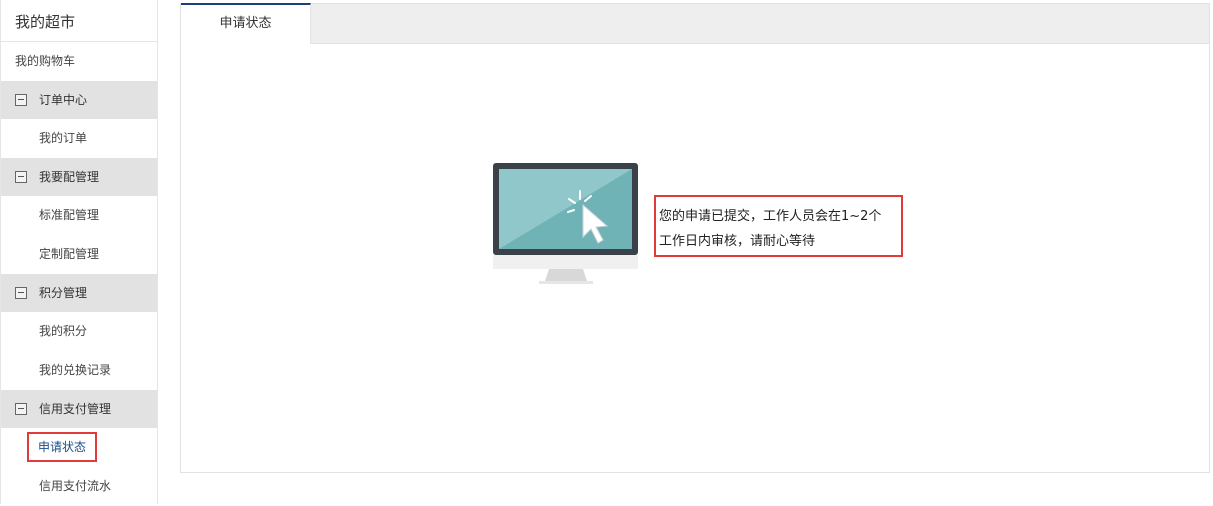 This screenshot has height=506, width=1213. What do you see at coordinates (63, 293) in the screenshot?
I see `sidebar-group-label: 积分管理` at bounding box center [63, 293].